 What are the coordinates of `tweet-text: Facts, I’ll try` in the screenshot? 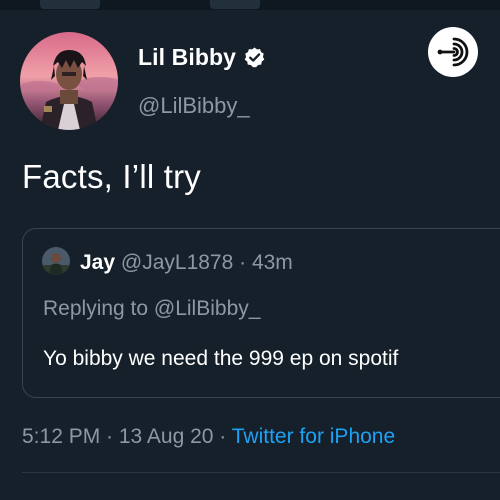 It's located at (112, 176).